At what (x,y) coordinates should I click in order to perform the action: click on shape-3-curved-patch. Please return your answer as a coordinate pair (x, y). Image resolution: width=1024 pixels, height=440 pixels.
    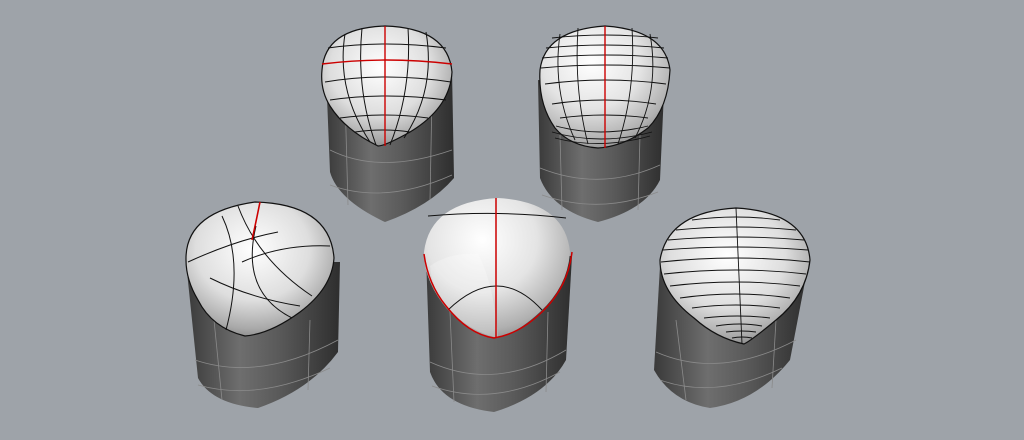
    Looking at the image, I should click on (262, 304).